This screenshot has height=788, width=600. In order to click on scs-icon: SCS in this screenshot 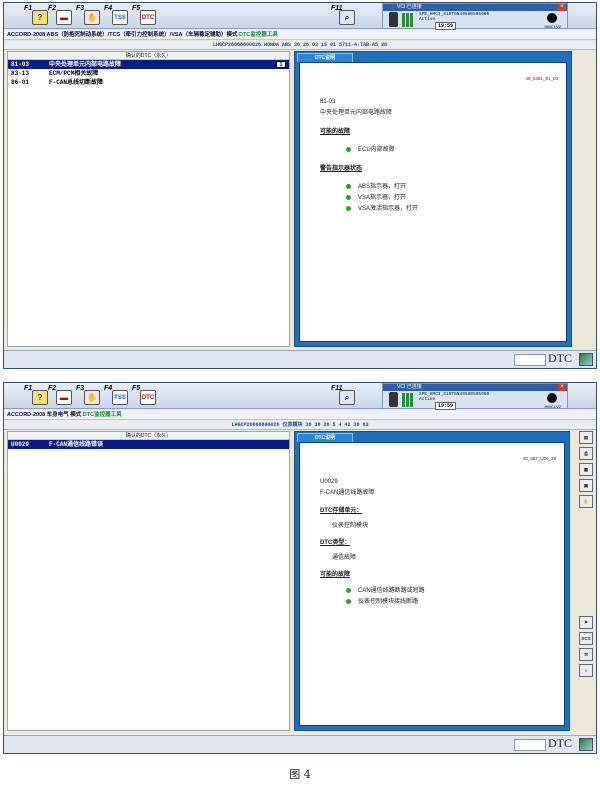, I will do `click(586, 638)`.